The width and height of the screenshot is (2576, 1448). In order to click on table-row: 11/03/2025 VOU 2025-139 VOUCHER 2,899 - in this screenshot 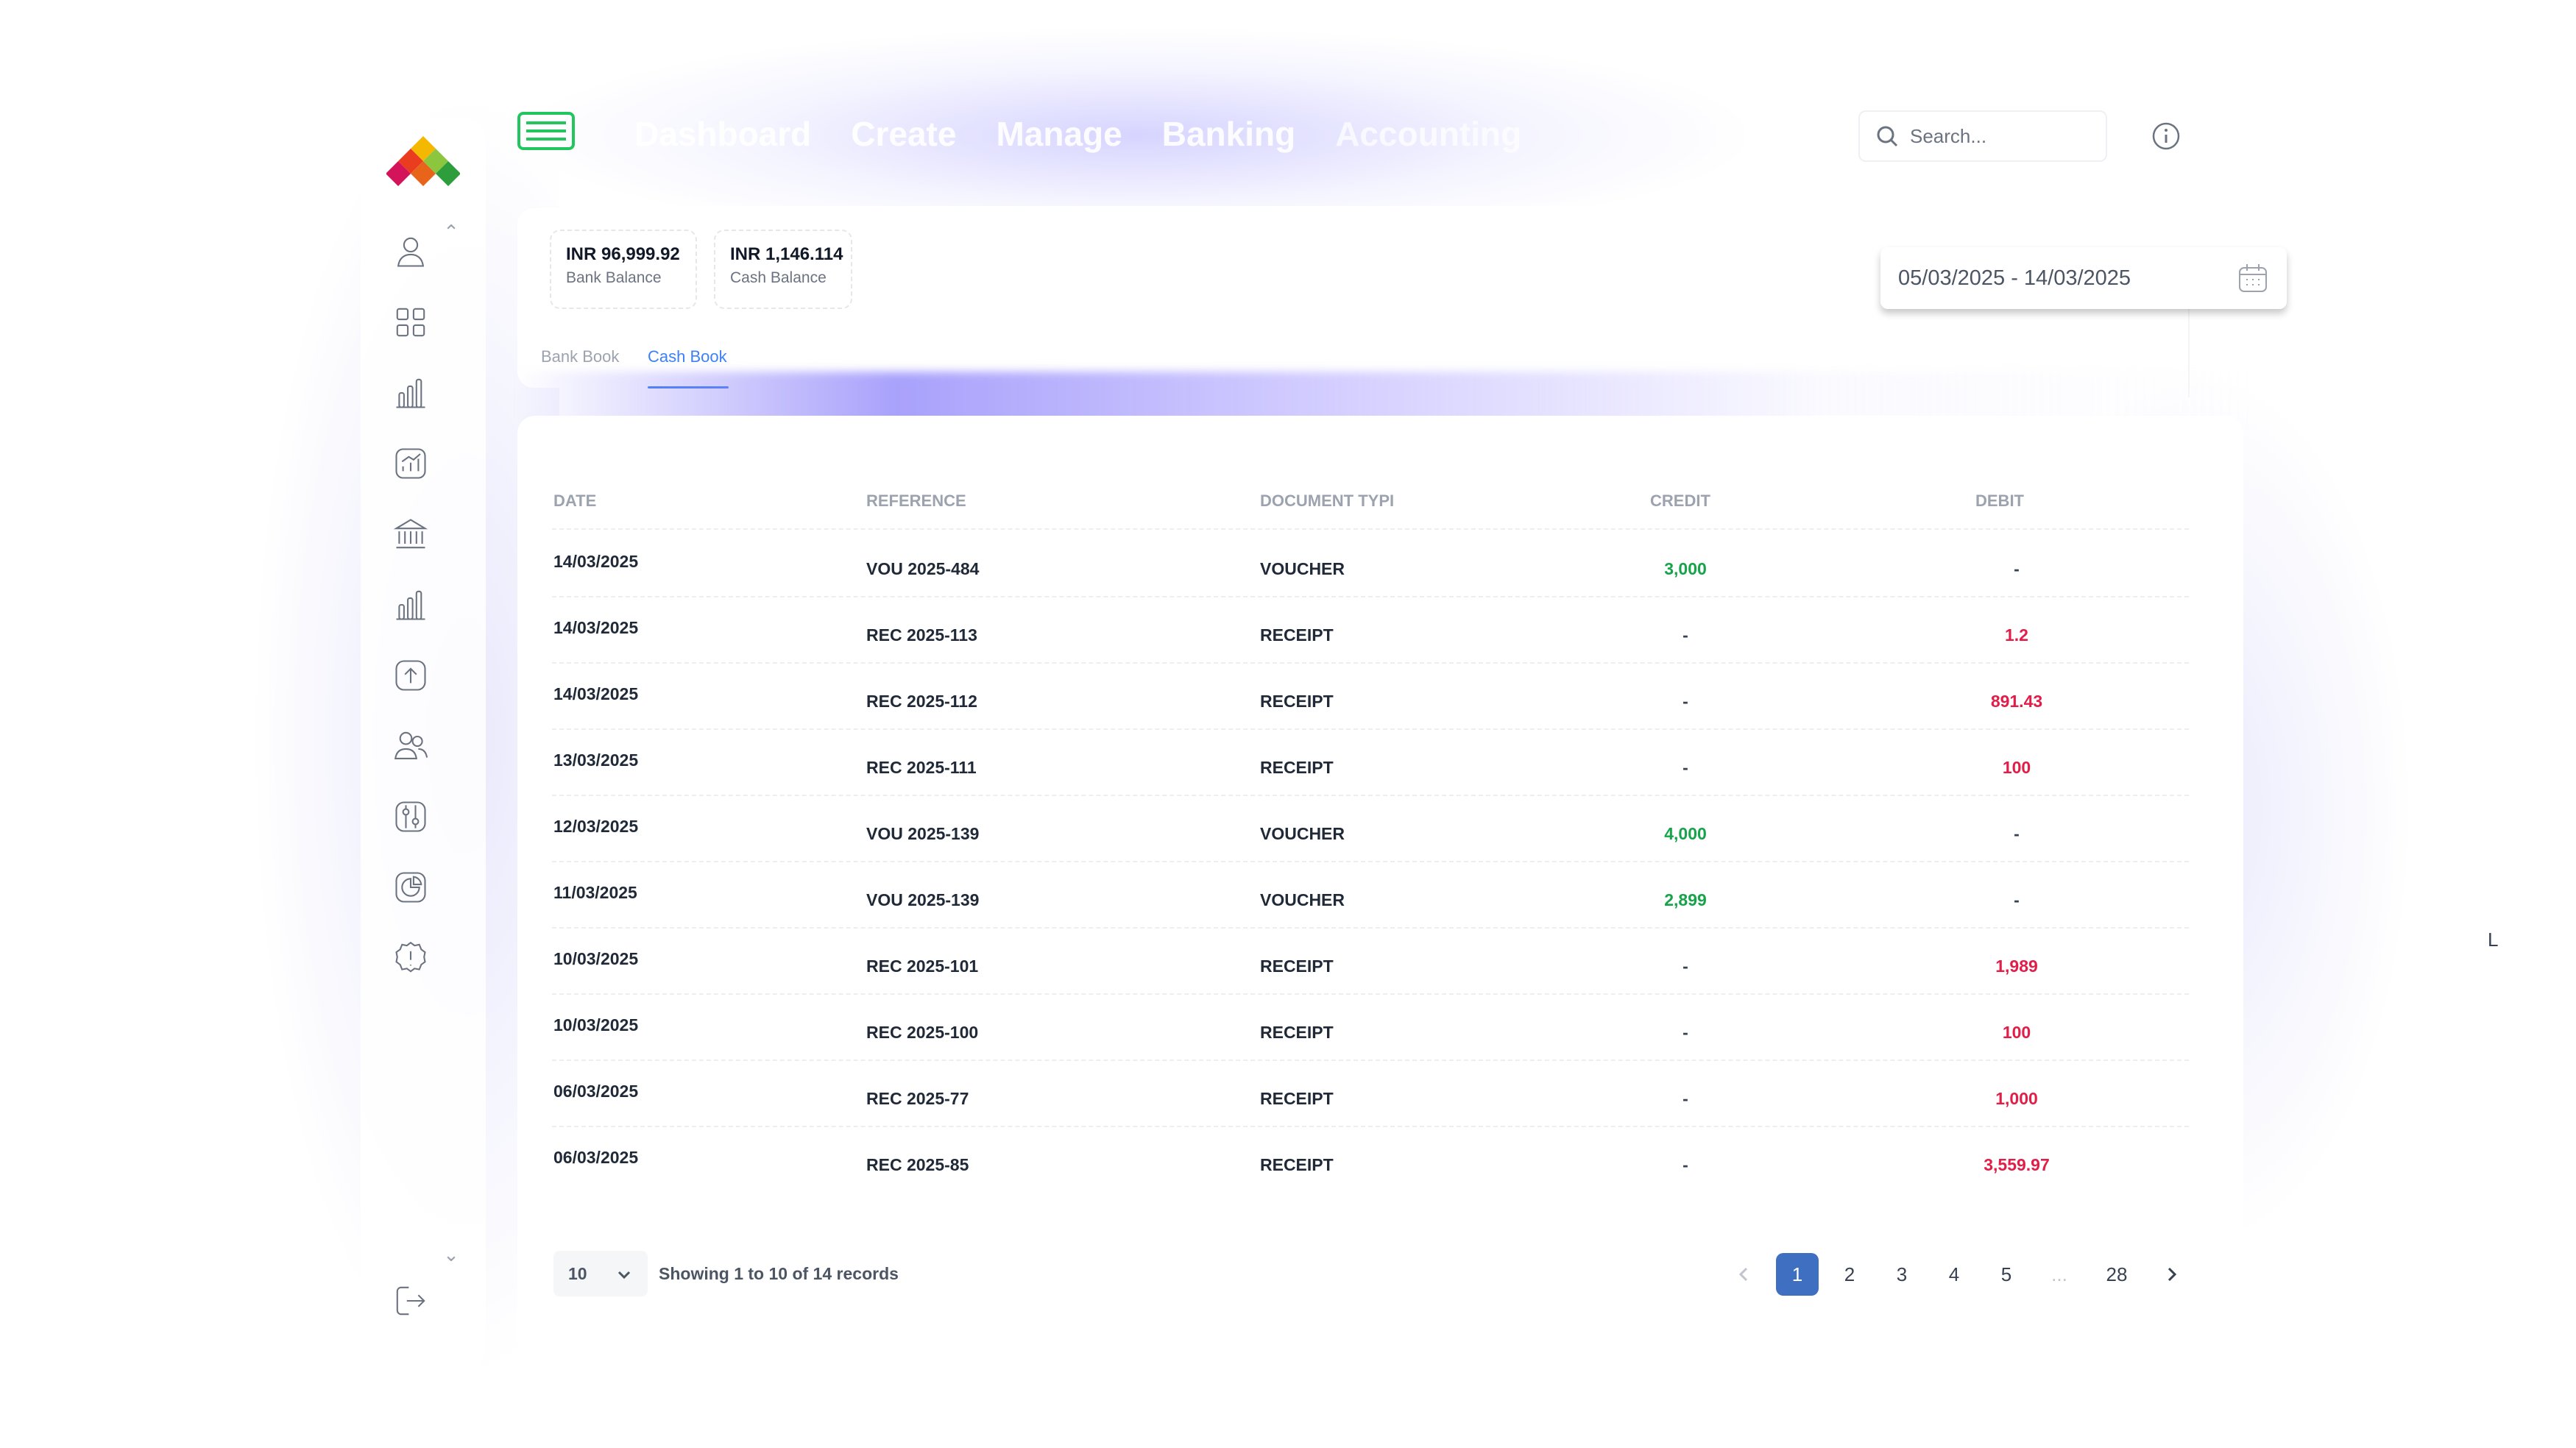, I will do `click(1370, 895)`.